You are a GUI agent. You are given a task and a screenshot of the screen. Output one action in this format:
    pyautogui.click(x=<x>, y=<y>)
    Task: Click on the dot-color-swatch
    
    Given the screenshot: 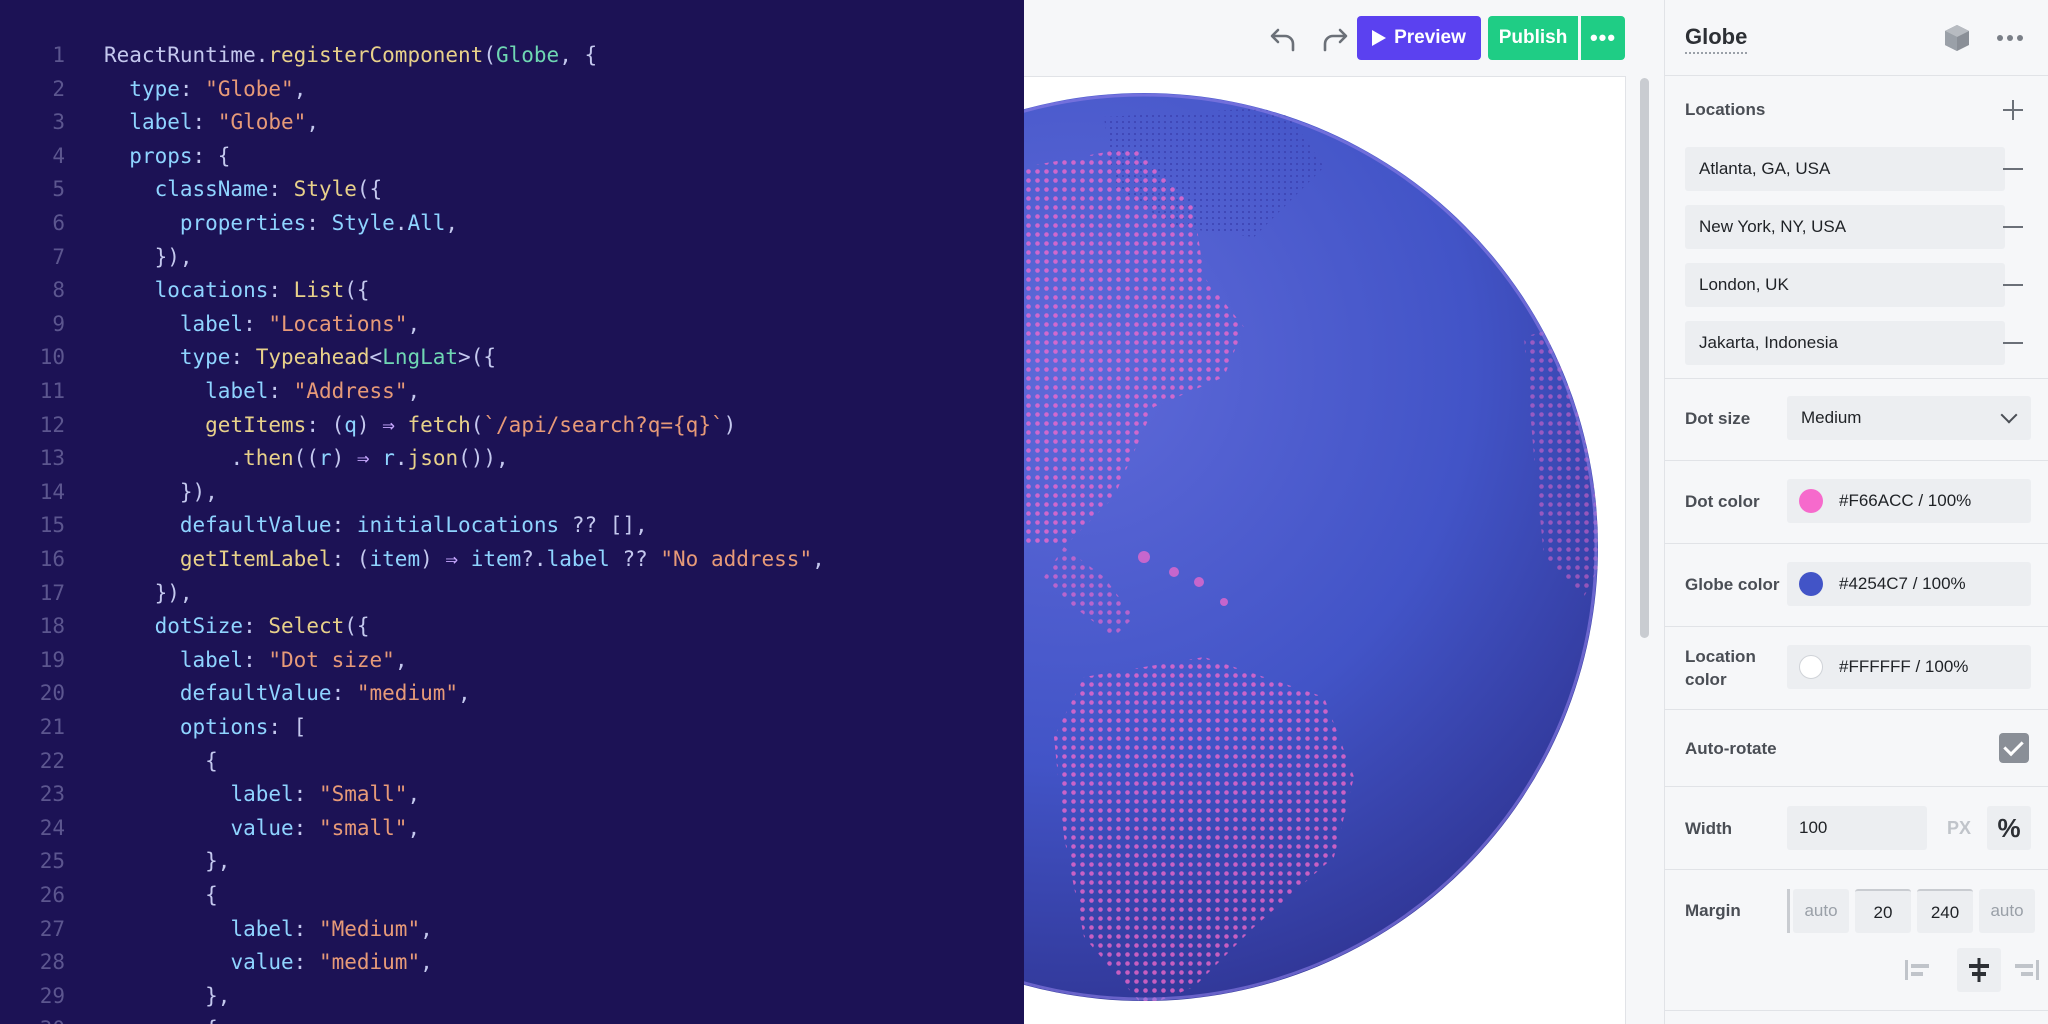 What is the action you would take?
    pyautogui.click(x=1811, y=501)
    